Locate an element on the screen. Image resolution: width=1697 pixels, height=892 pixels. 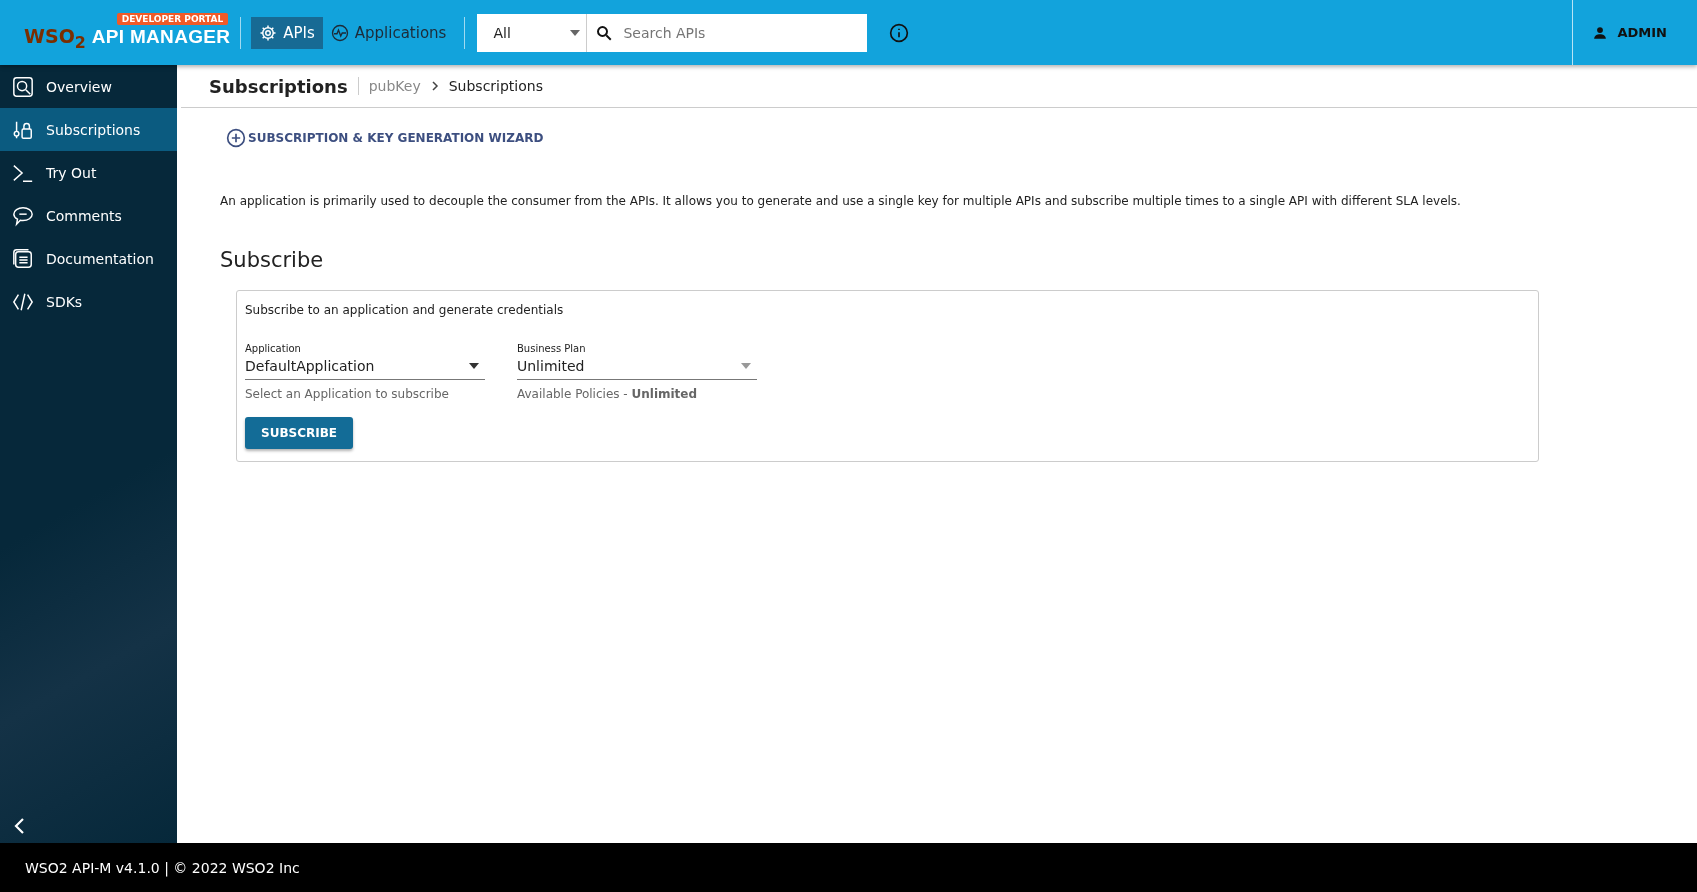
sidebar-item: Documentation is located at coordinates (88, 258).